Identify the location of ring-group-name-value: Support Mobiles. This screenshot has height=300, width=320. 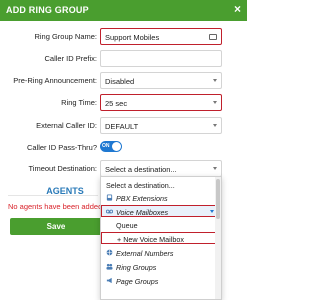
(132, 37).